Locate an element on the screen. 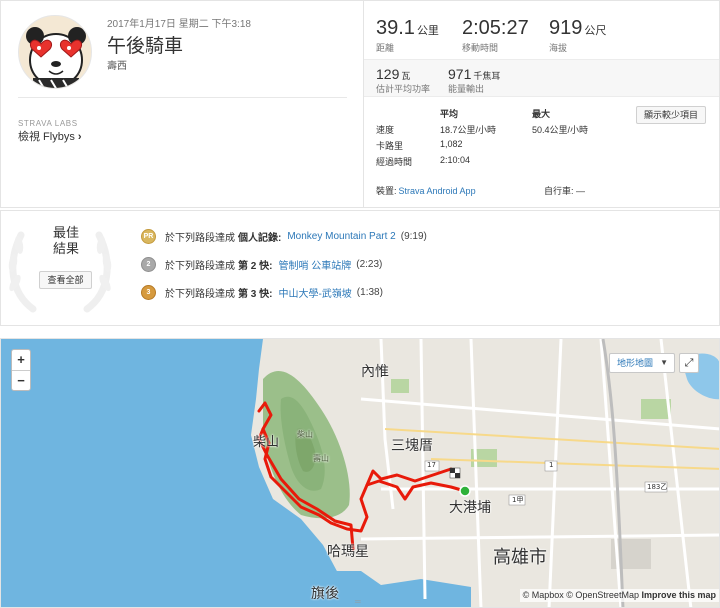  distance-label: 距離 is located at coordinates (385, 48).